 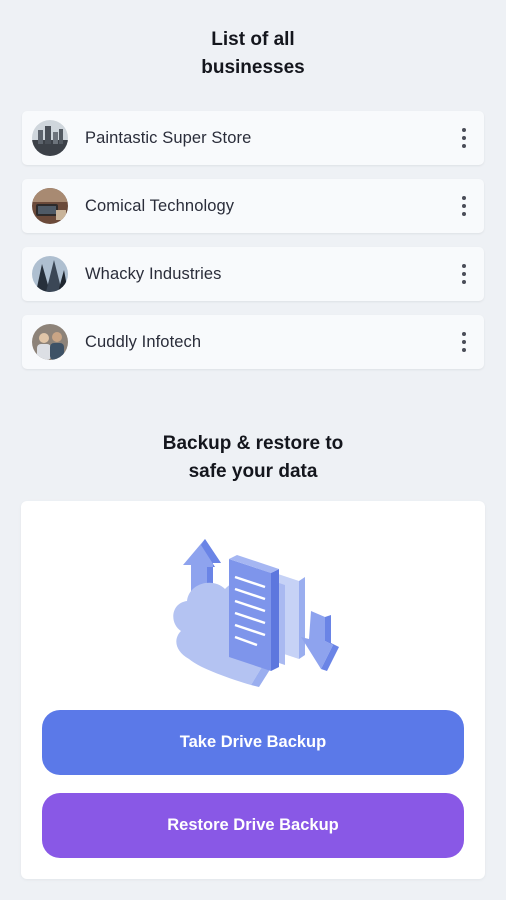 What do you see at coordinates (256, 605) in the screenshot?
I see `cloud-documents-sync-illustration` at bounding box center [256, 605].